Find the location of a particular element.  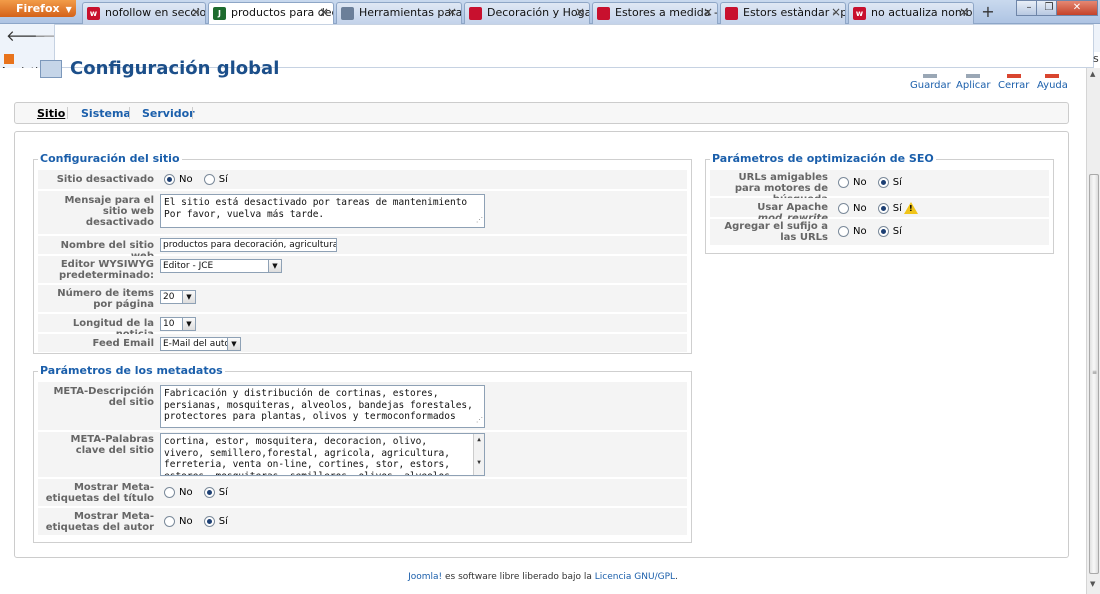

show-title-no-radio is located at coordinates (169, 492).